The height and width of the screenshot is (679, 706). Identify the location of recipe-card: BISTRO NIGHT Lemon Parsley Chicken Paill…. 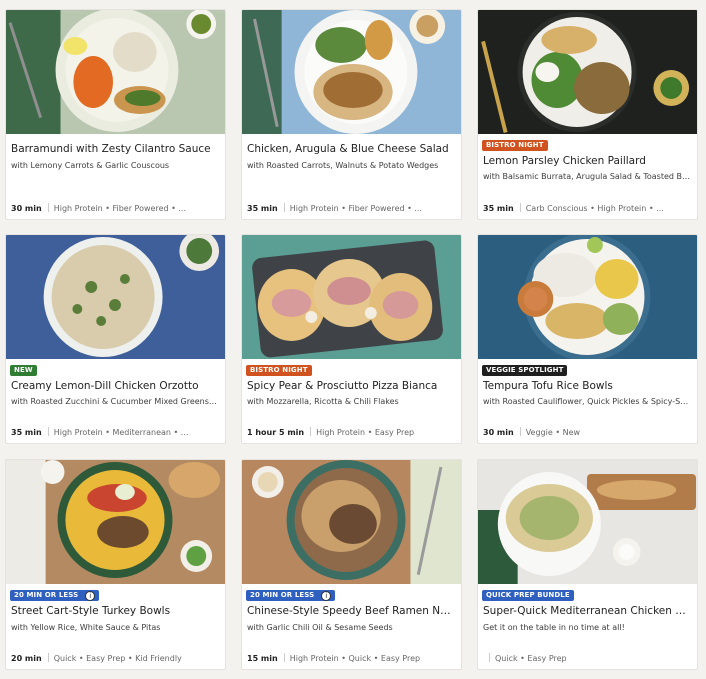
(587, 114).